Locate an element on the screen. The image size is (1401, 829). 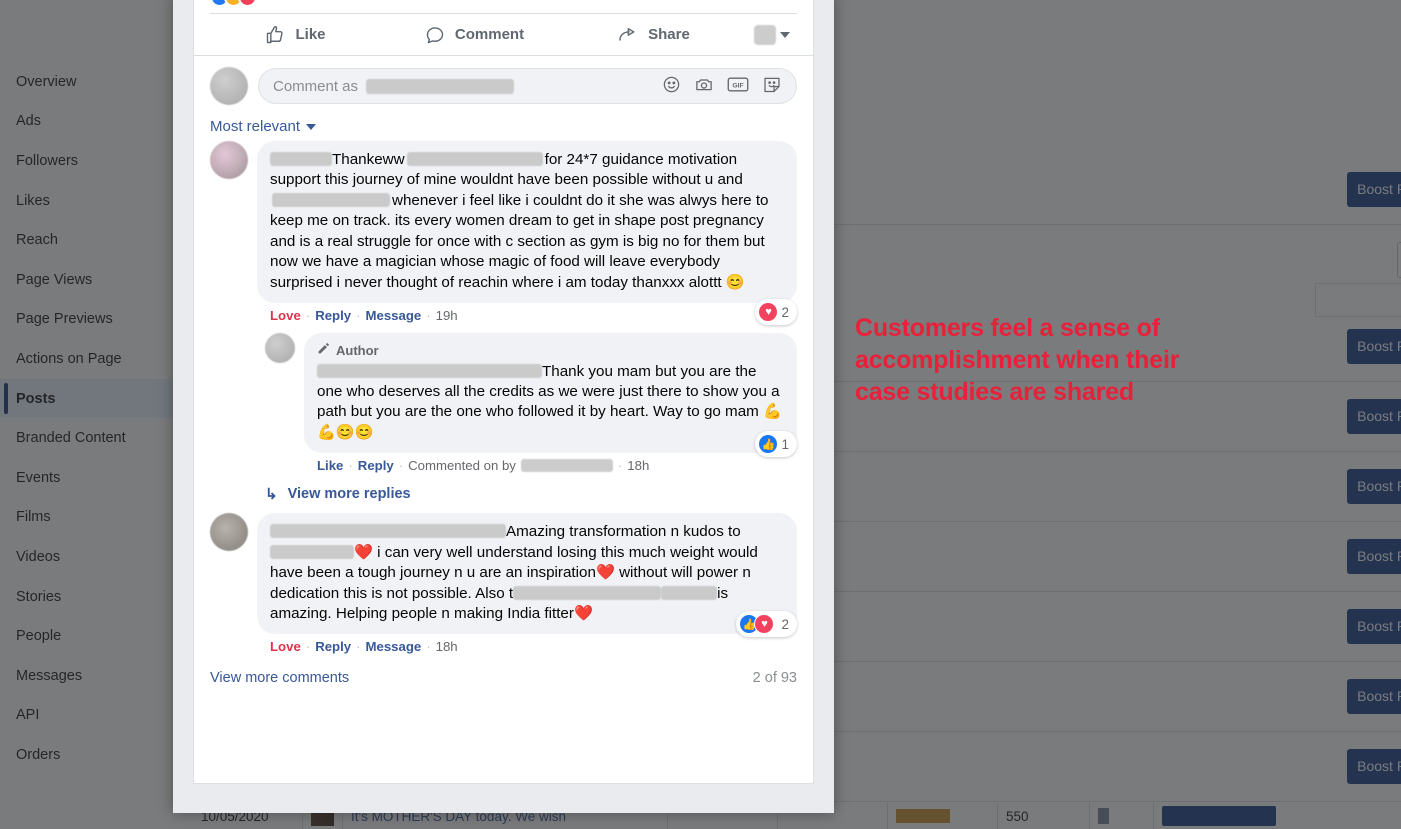
share-button: Share is located at coordinates (653, 35).